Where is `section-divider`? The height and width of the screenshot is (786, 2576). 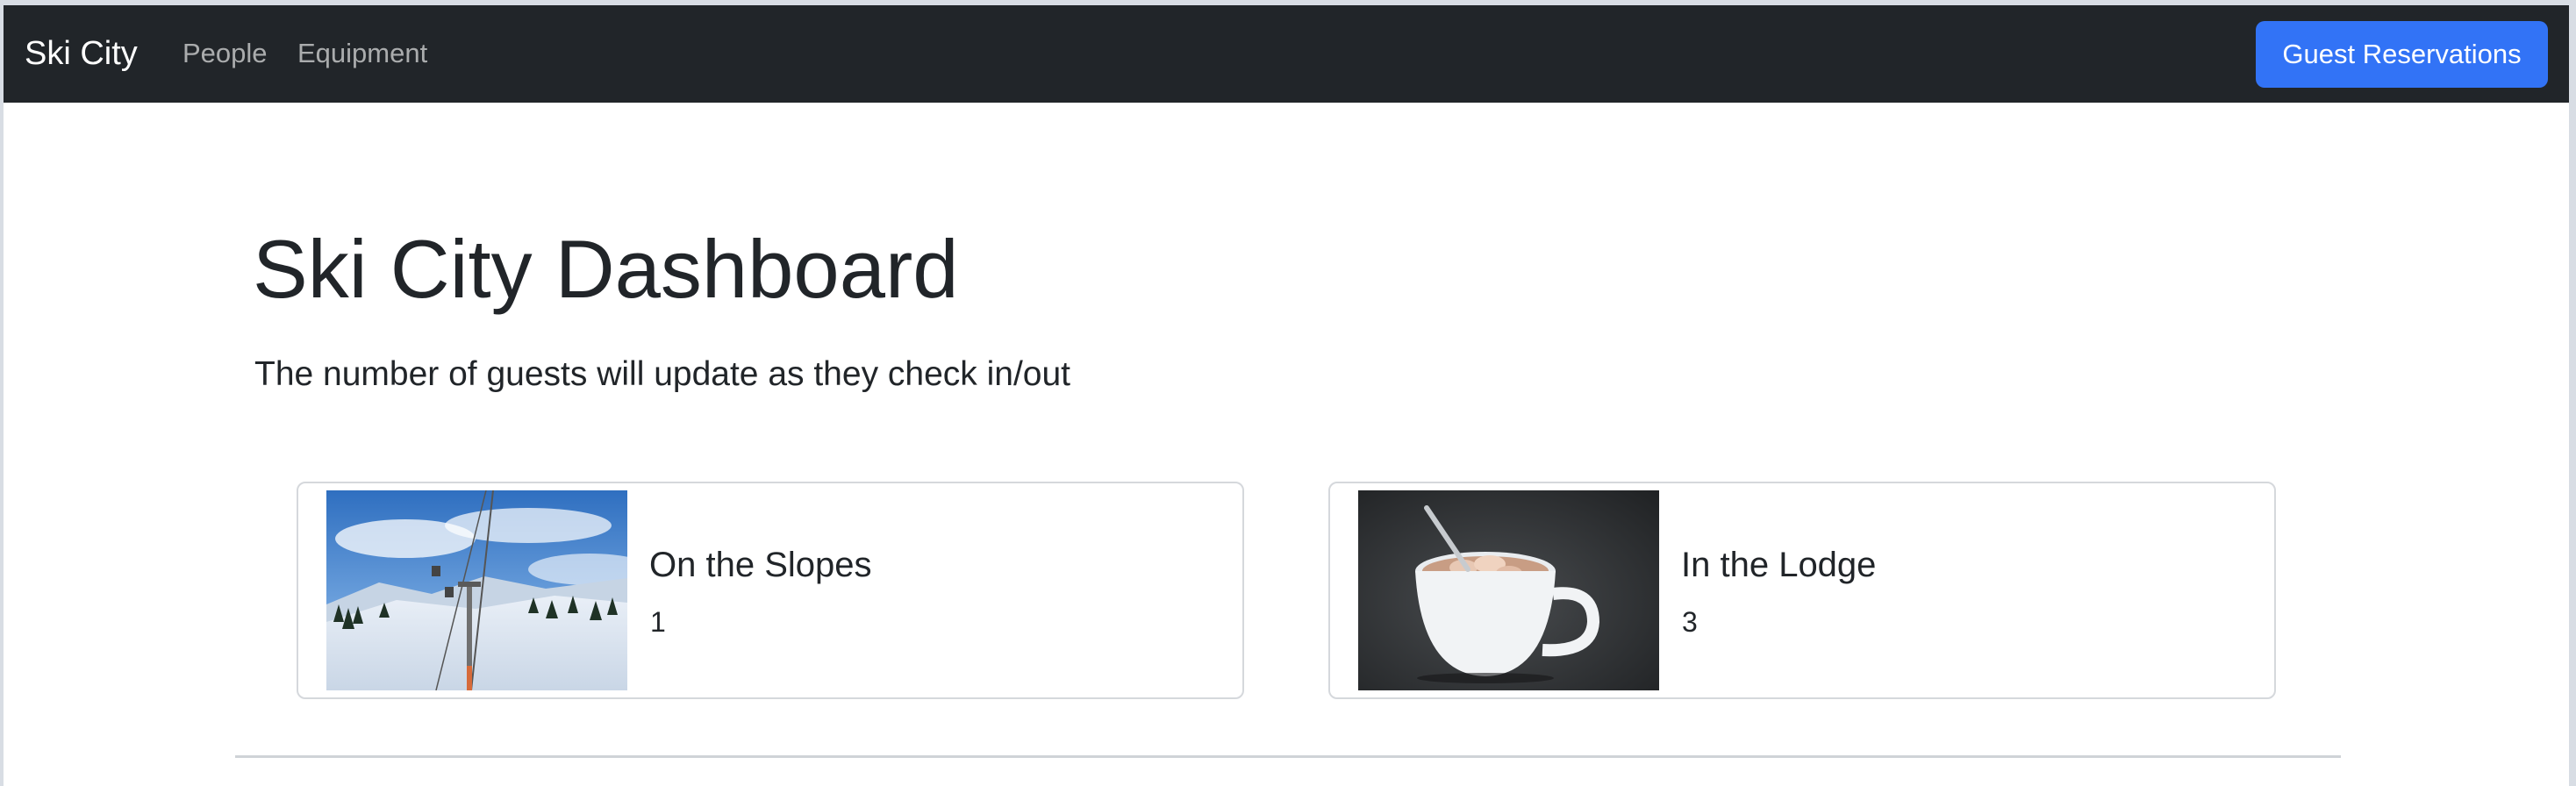
section-divider is located at coordinates (1288, 756).